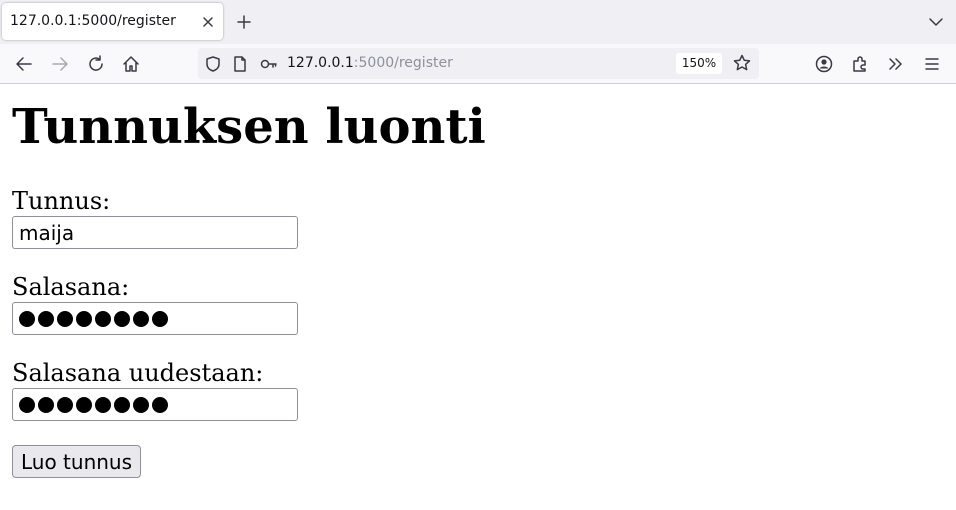  I want to click on new-tab-icon, so click(244, 22).